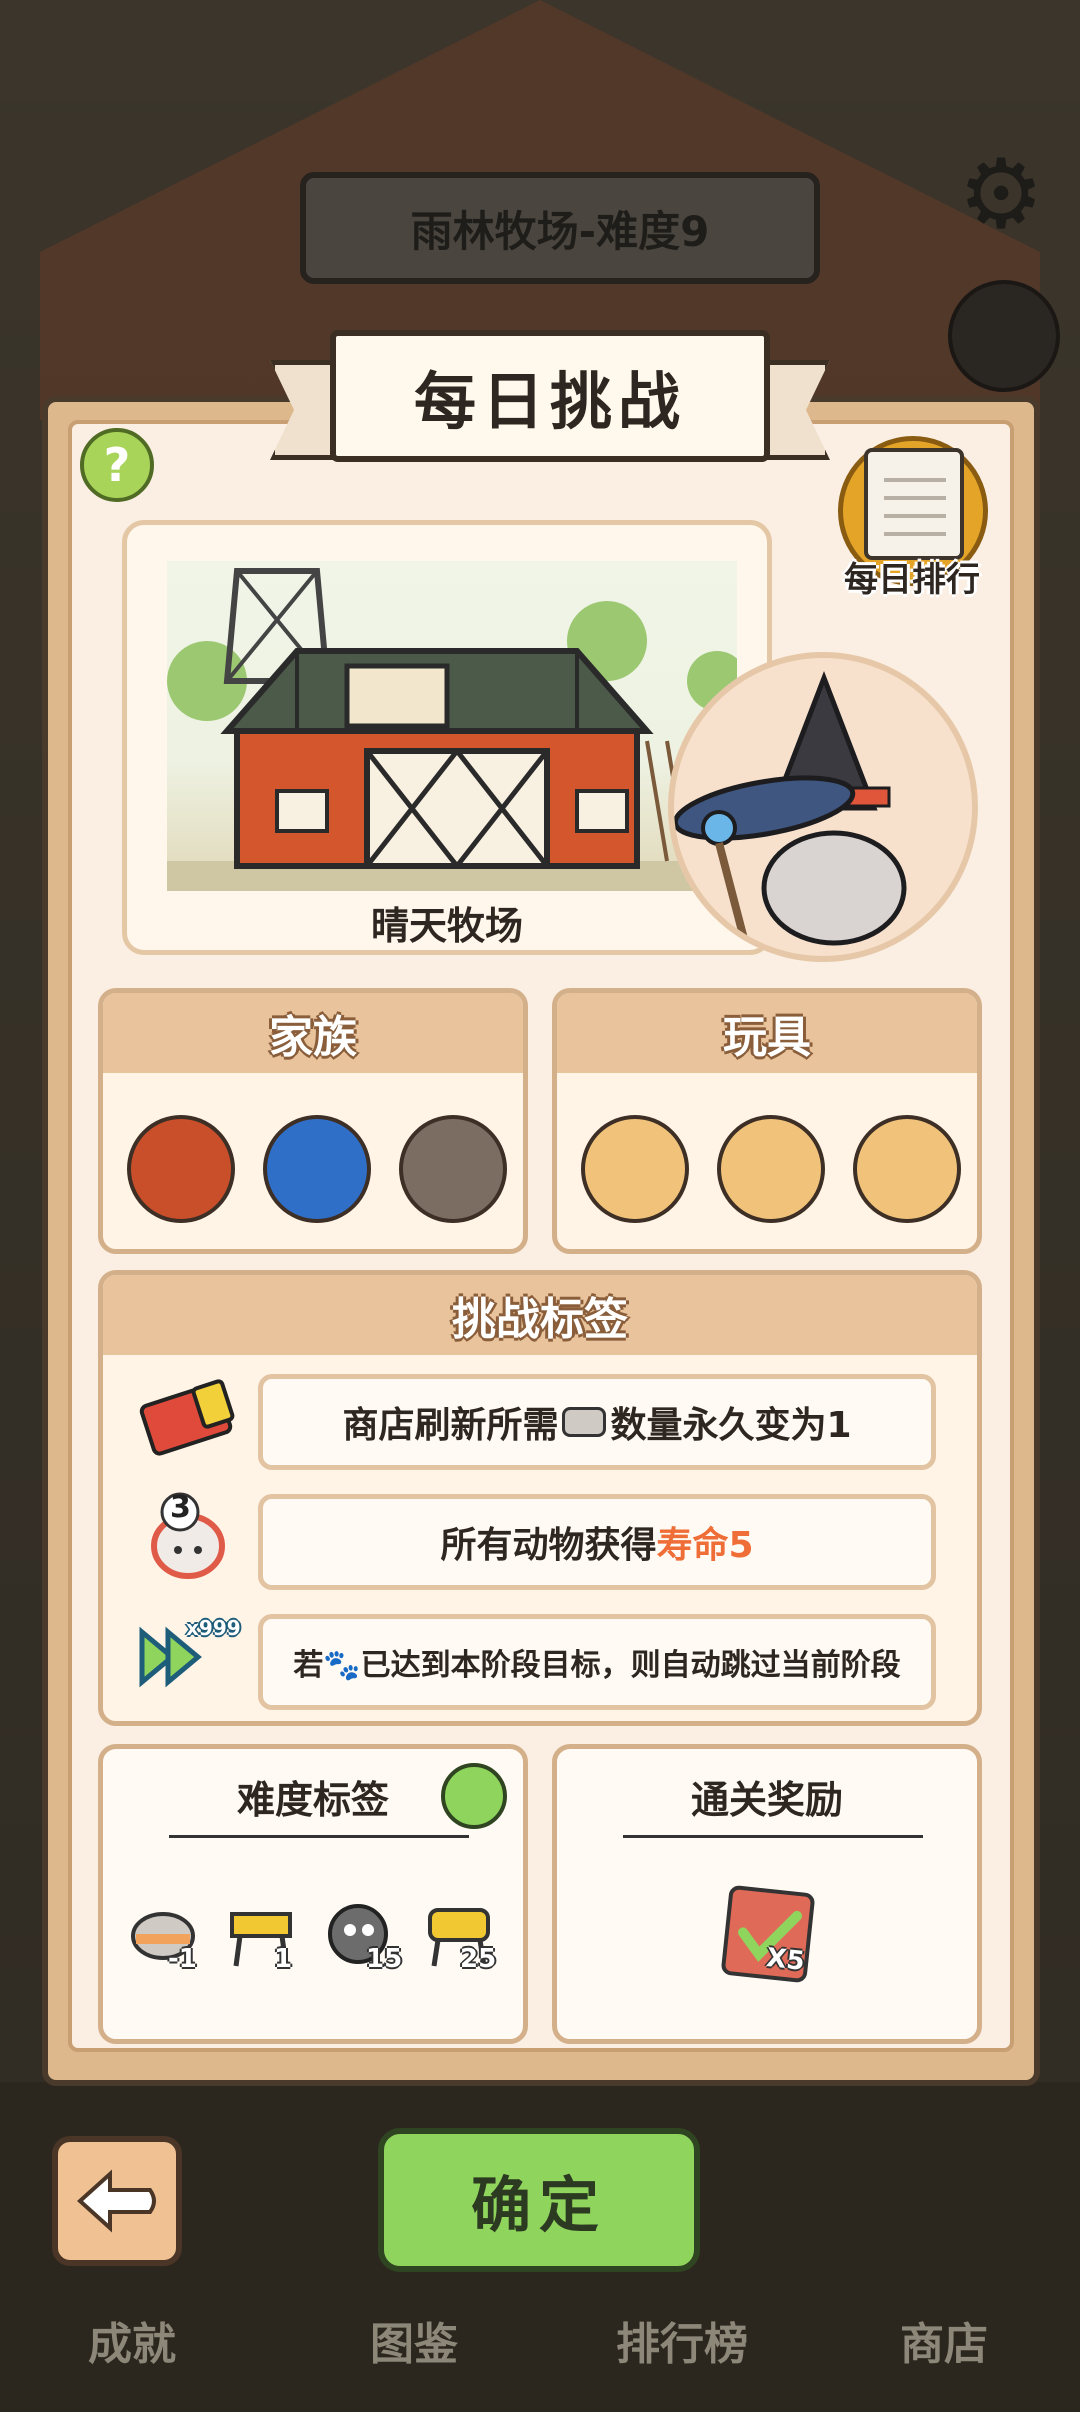 Image resolution: width=1080 pixels, height=2412 pixels. Describe the element at coordinates (188, 1535) in the screenshot. I see `egg-3-icon: 3` at that location.